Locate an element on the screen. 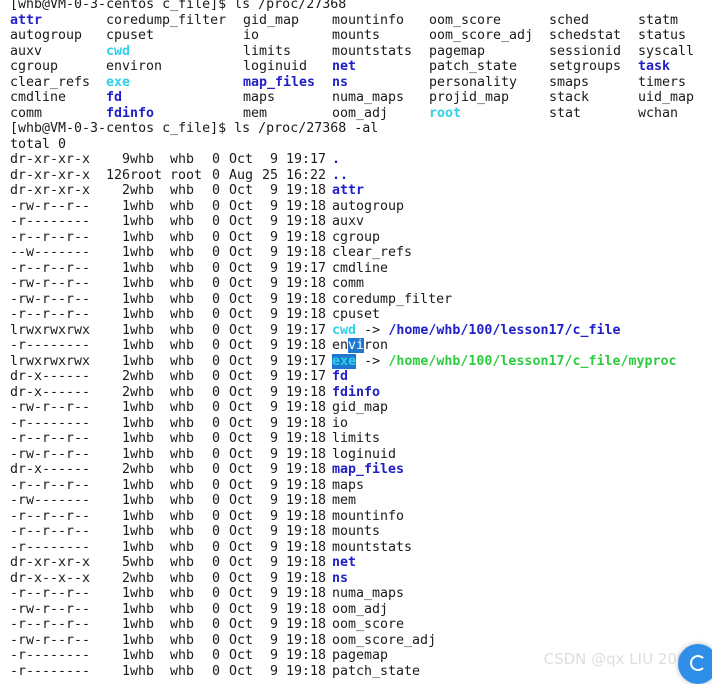  permissions: -rw-r--r-- is located at coordinates (50, 407).